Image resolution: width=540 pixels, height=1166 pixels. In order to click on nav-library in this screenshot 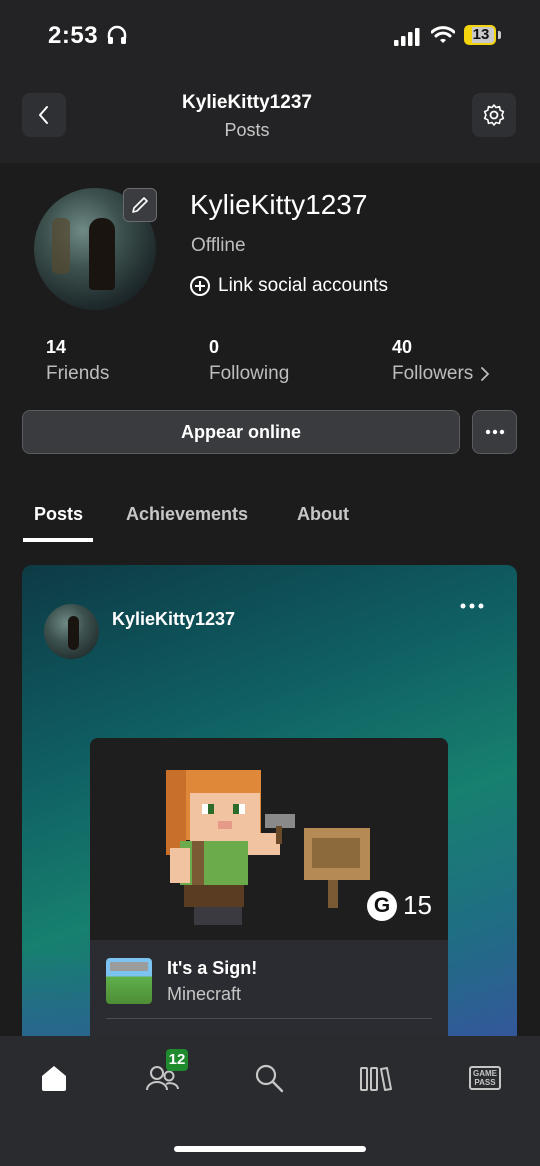, I will do `click(376, 1078)`.